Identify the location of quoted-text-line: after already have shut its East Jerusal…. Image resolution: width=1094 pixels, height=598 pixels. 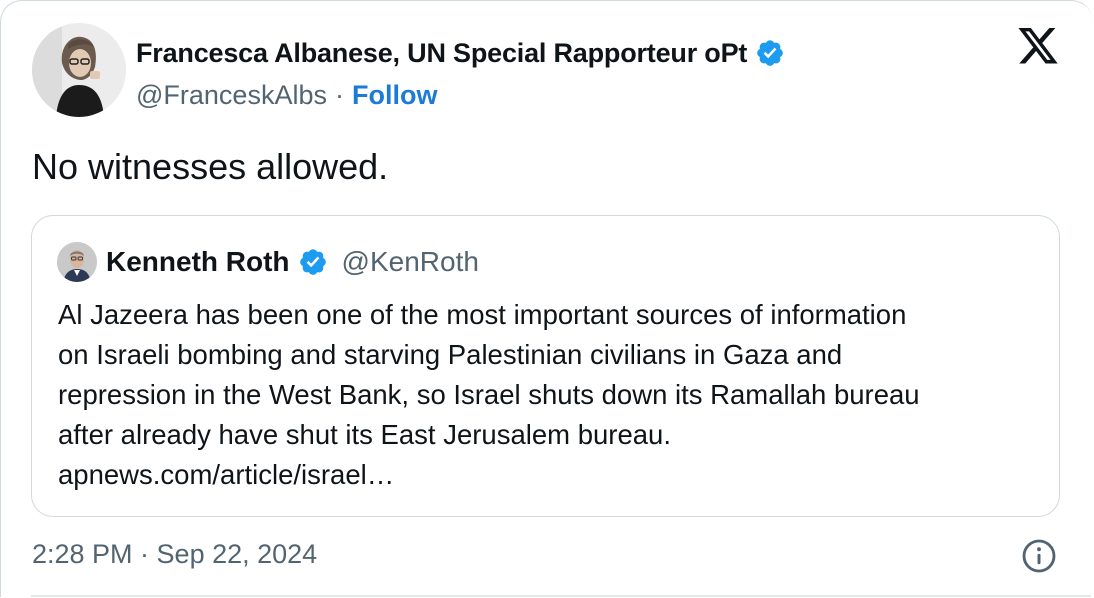
(364, 434).